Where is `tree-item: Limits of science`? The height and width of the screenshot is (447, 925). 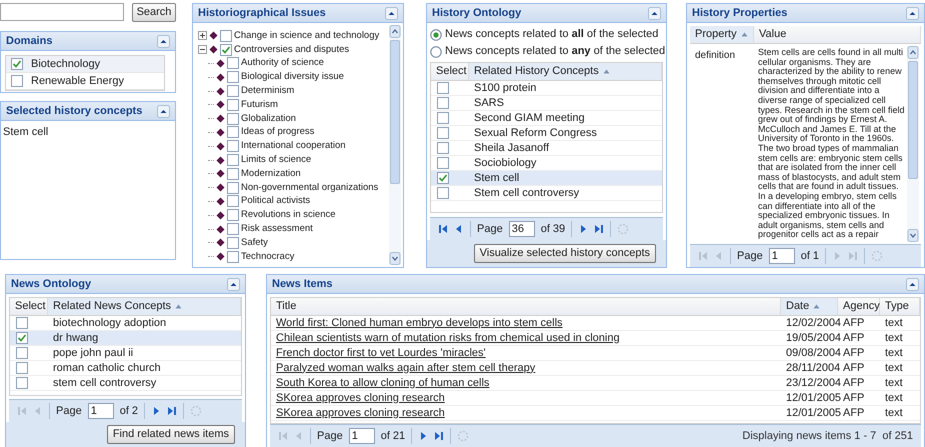
tree-item: Limits of science is located at coordinates (276, 160).